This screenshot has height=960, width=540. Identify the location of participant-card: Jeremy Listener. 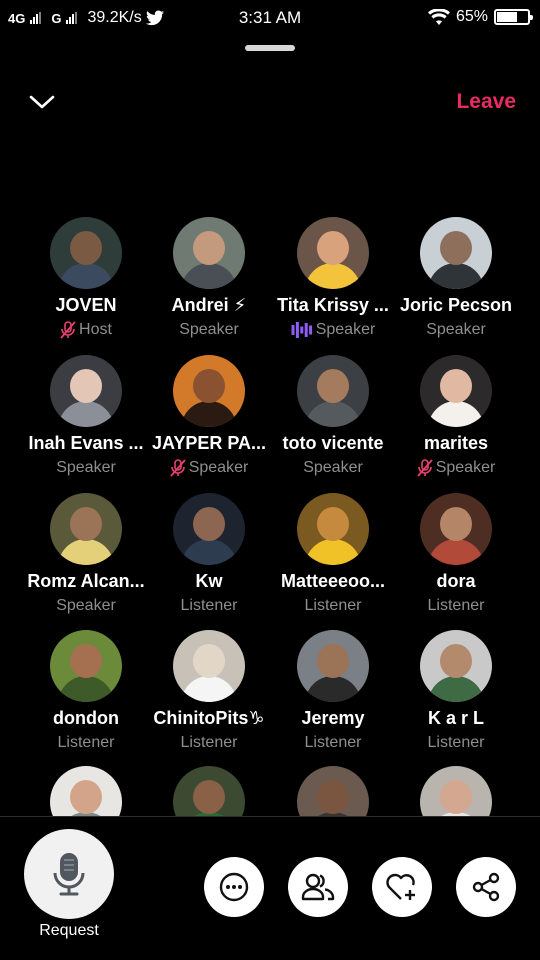
(333, 691).